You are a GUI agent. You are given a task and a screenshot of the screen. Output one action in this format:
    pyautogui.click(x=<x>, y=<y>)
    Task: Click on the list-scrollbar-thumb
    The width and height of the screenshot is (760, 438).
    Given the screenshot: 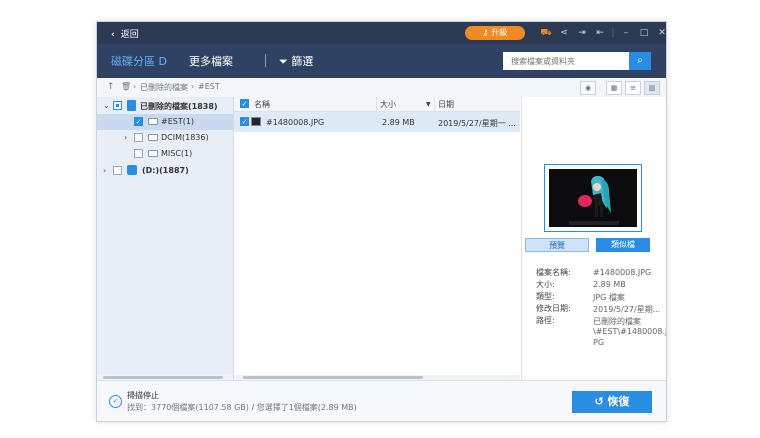 What is the action you would take?
    pyautogui.click(x=333, y=377)
    